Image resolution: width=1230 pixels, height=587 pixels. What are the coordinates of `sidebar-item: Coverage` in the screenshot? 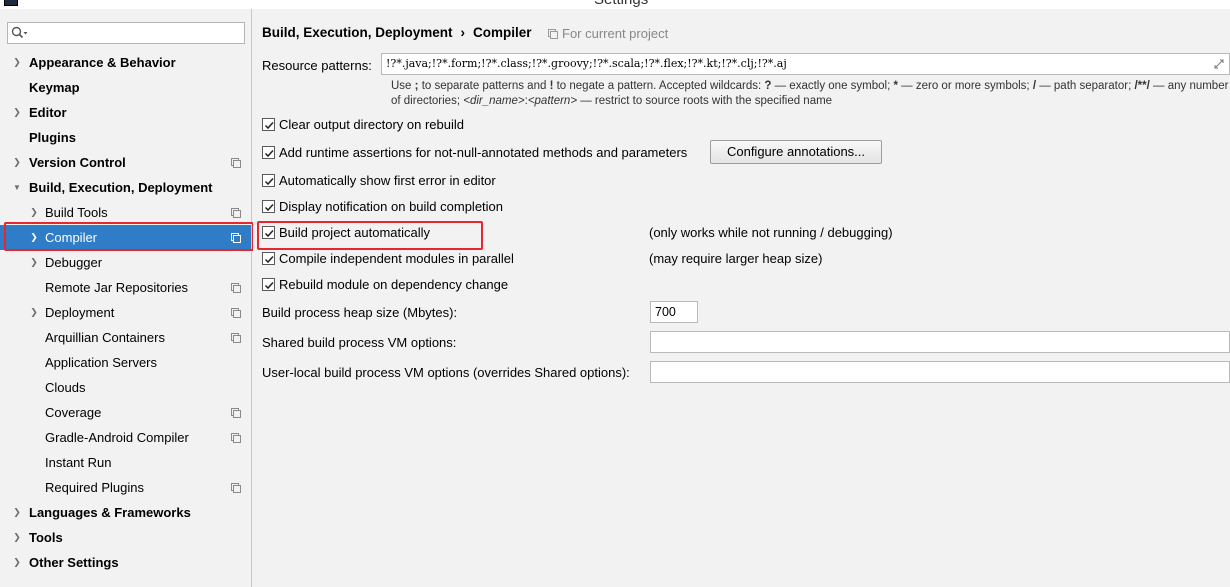 It's located at (125, 412).